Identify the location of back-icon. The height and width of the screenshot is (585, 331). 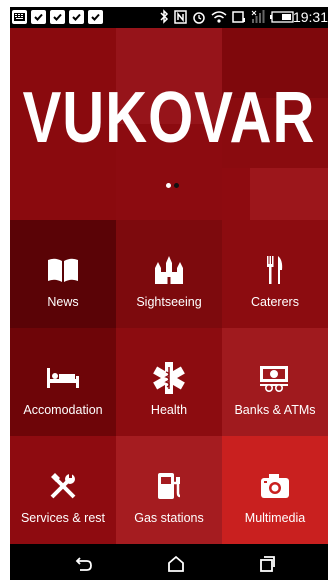
(84, 564).